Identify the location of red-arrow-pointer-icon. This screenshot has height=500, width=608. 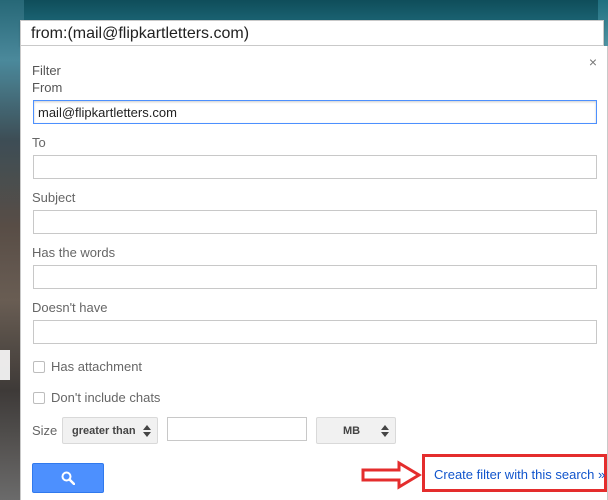
(391, 475).